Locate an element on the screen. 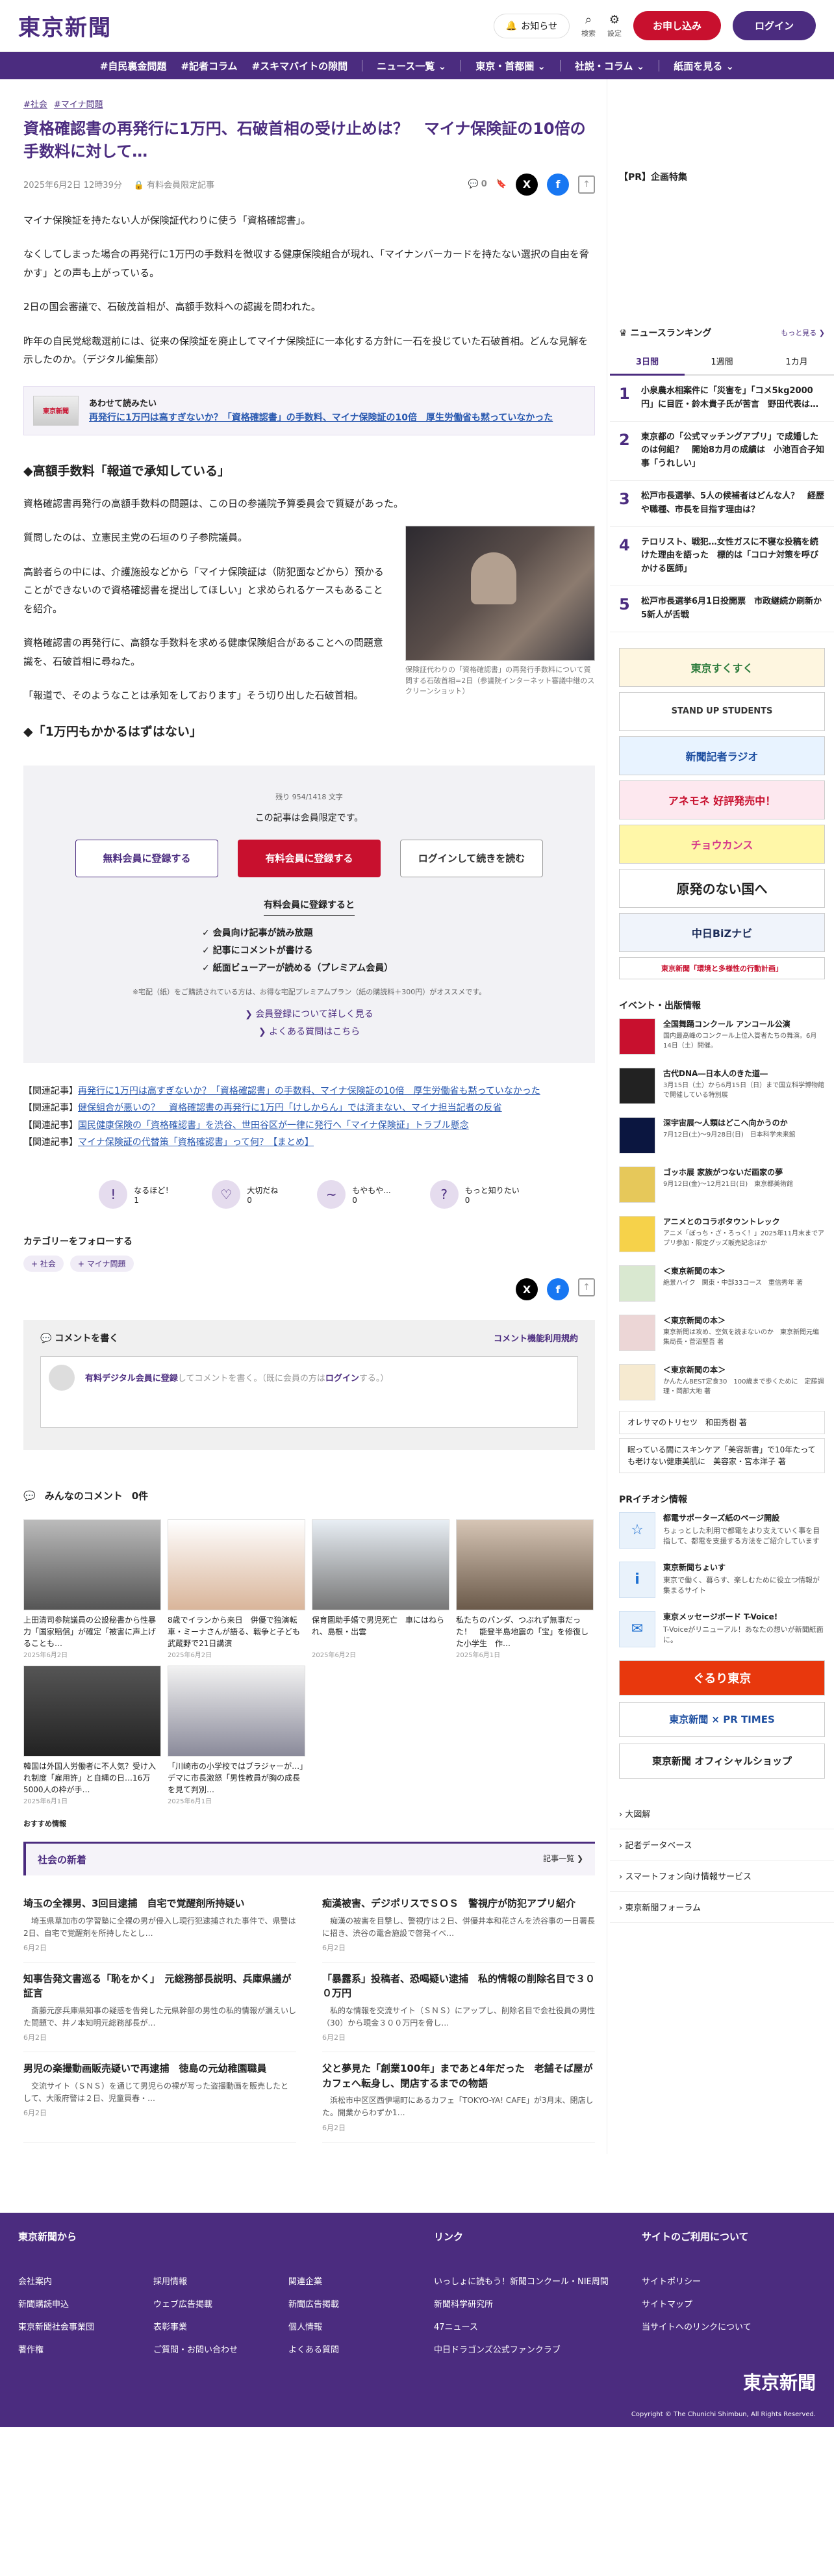  banner-action-plan: 東京新聞「環境と多様性の行動計画」 is located at coordinates (722, 968).